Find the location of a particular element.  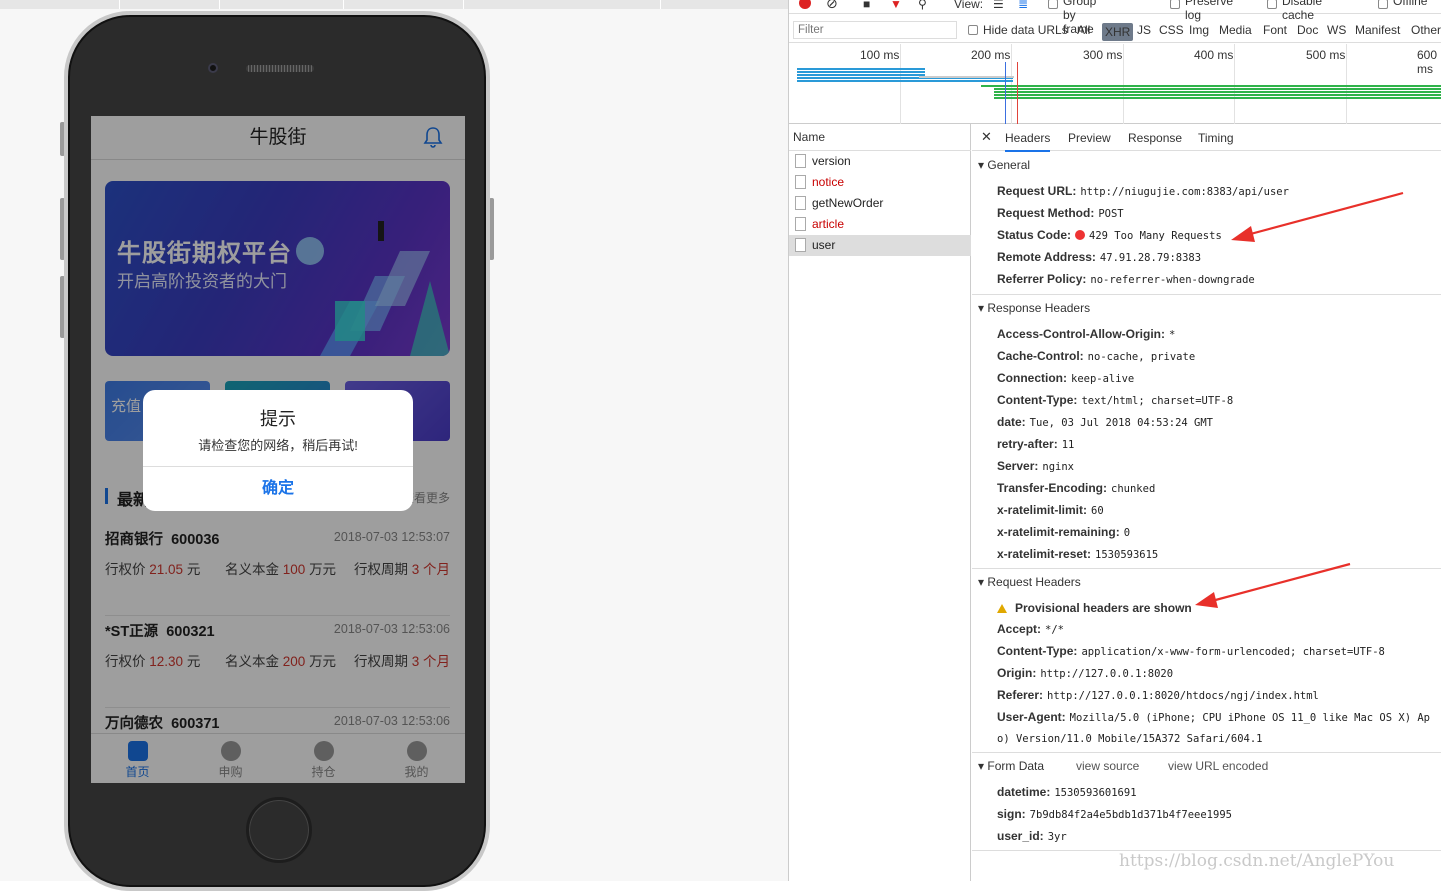

dialog-title: 提示 is located at coordinates (278, 419).